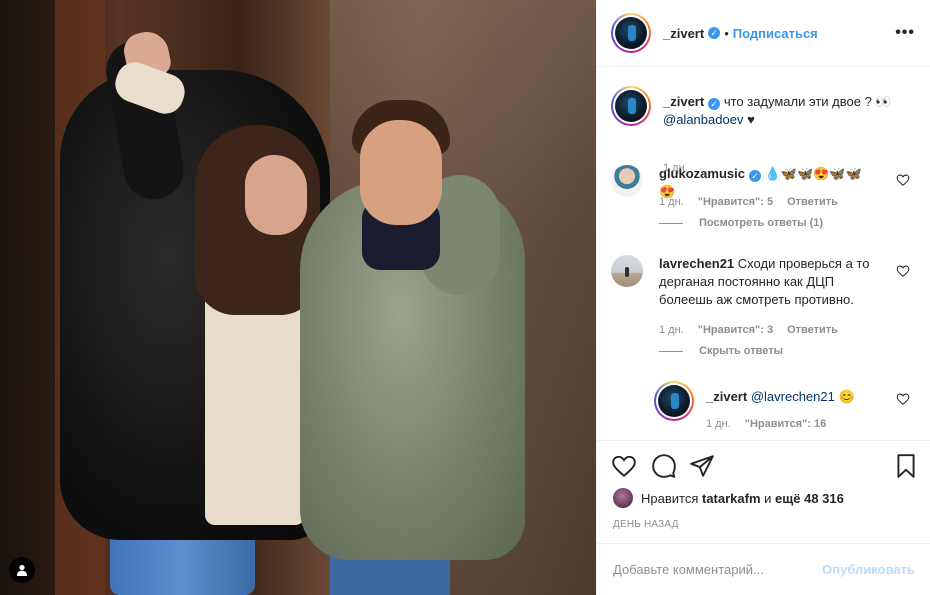 The image size is (930, 595). What do you see at coordinates (846, 396) in the screenshot?
I see `reply-emoji: 😊` at bounding box center [846, 396].